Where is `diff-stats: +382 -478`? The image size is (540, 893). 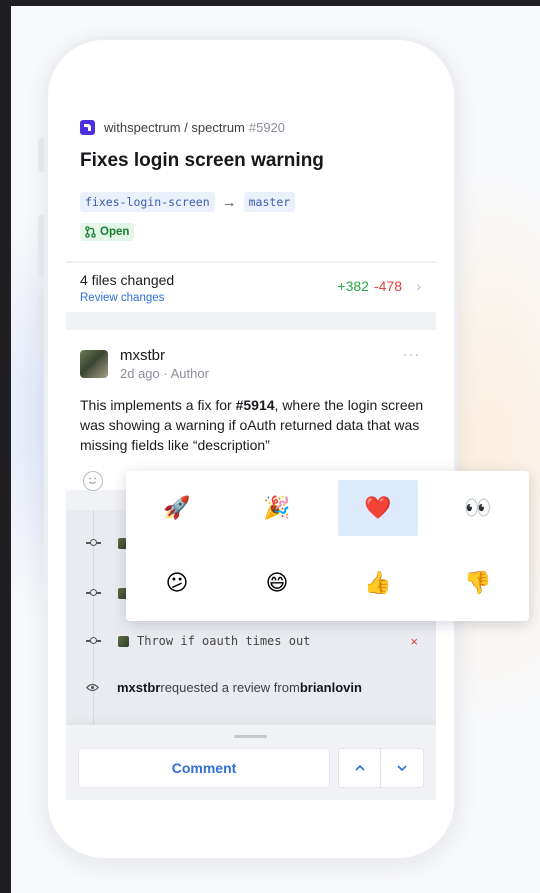 diff-stats: +382 -478 is located at coordinates (369, 286).